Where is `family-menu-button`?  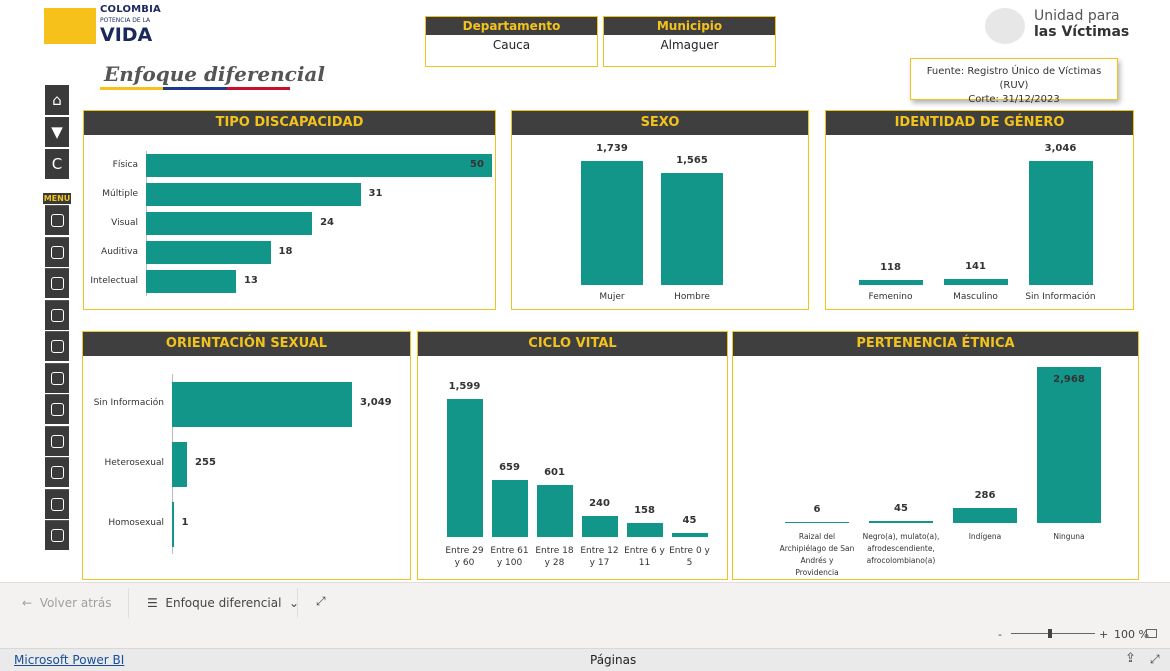
family-menu-button is located at coordinates (57, 314).